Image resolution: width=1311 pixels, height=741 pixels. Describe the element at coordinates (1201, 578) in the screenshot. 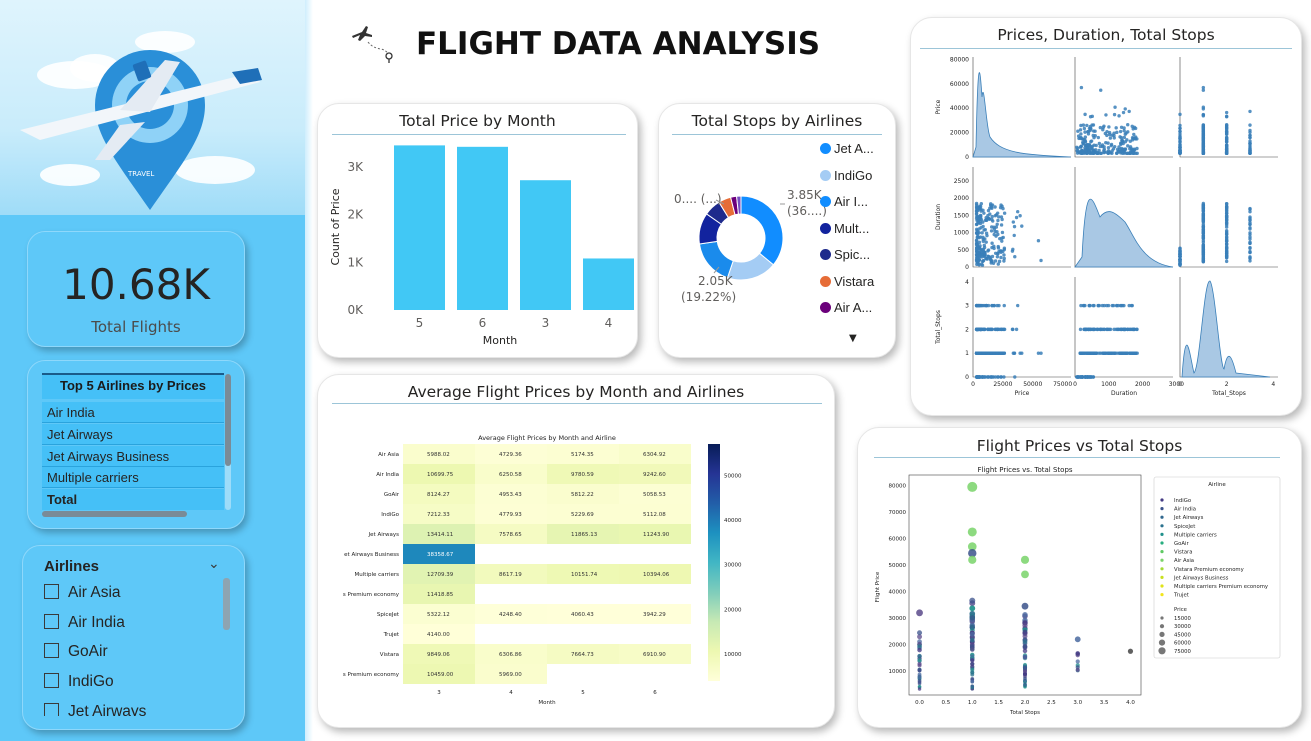

I see `legend-label: Jet Airways Business` at that location.